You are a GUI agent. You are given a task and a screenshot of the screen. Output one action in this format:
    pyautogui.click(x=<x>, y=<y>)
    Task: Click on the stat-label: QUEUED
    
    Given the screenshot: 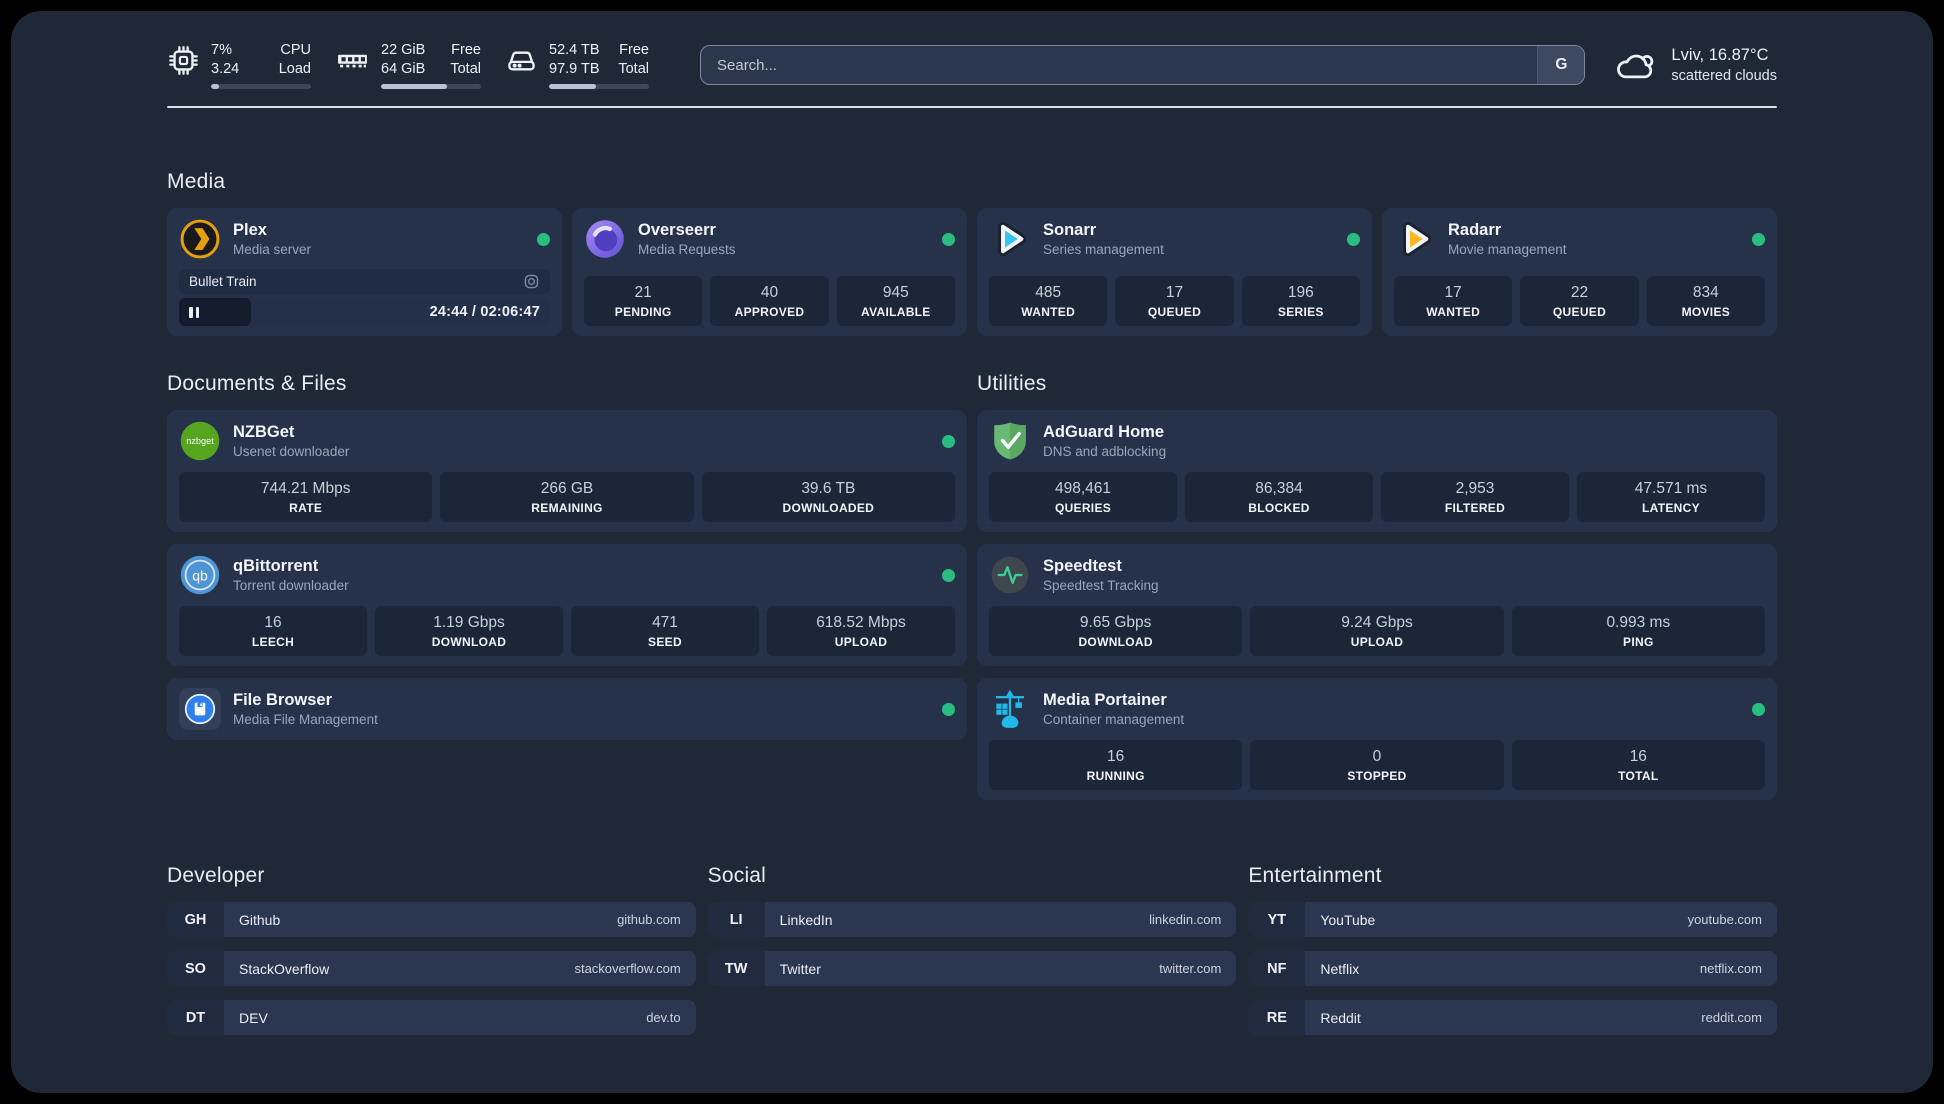 What is the action you would take?
    pyautogui.click(x=1174, y=312)
    